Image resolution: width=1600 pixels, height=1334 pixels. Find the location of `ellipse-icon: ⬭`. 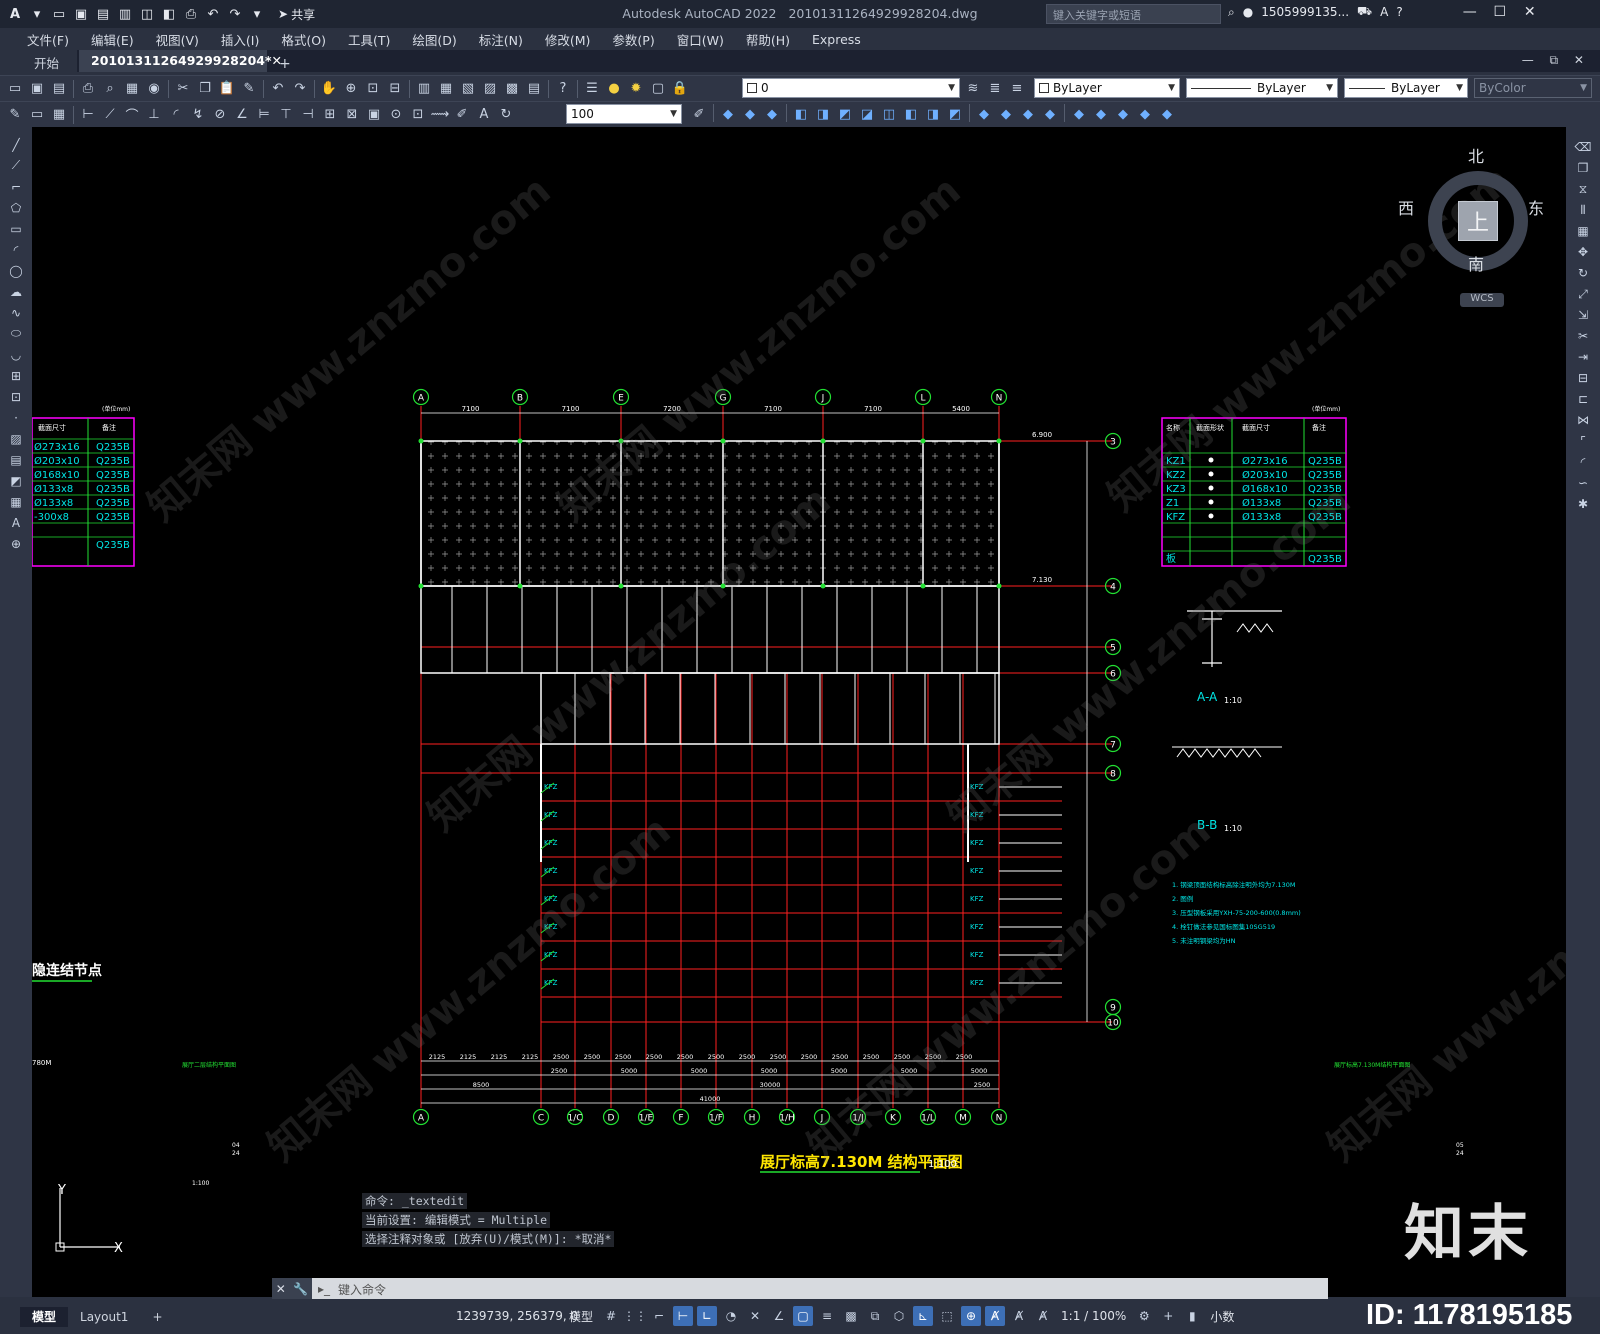

ellipse-icon: ⬭ is located at coordinates (16, 333).